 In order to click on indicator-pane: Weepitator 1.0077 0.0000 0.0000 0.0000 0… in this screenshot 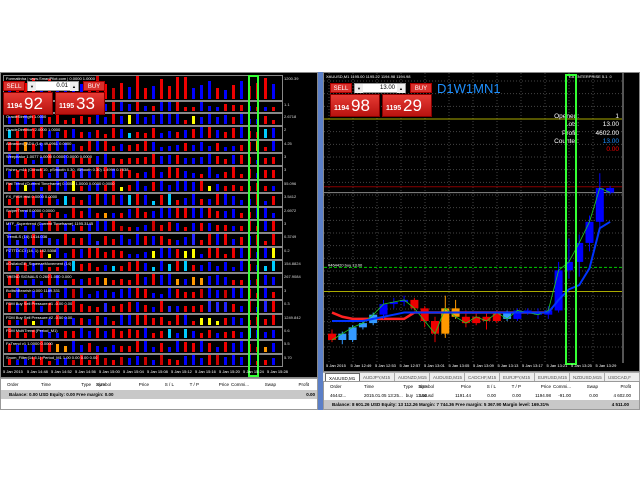, I will do `click(143, 160)`.